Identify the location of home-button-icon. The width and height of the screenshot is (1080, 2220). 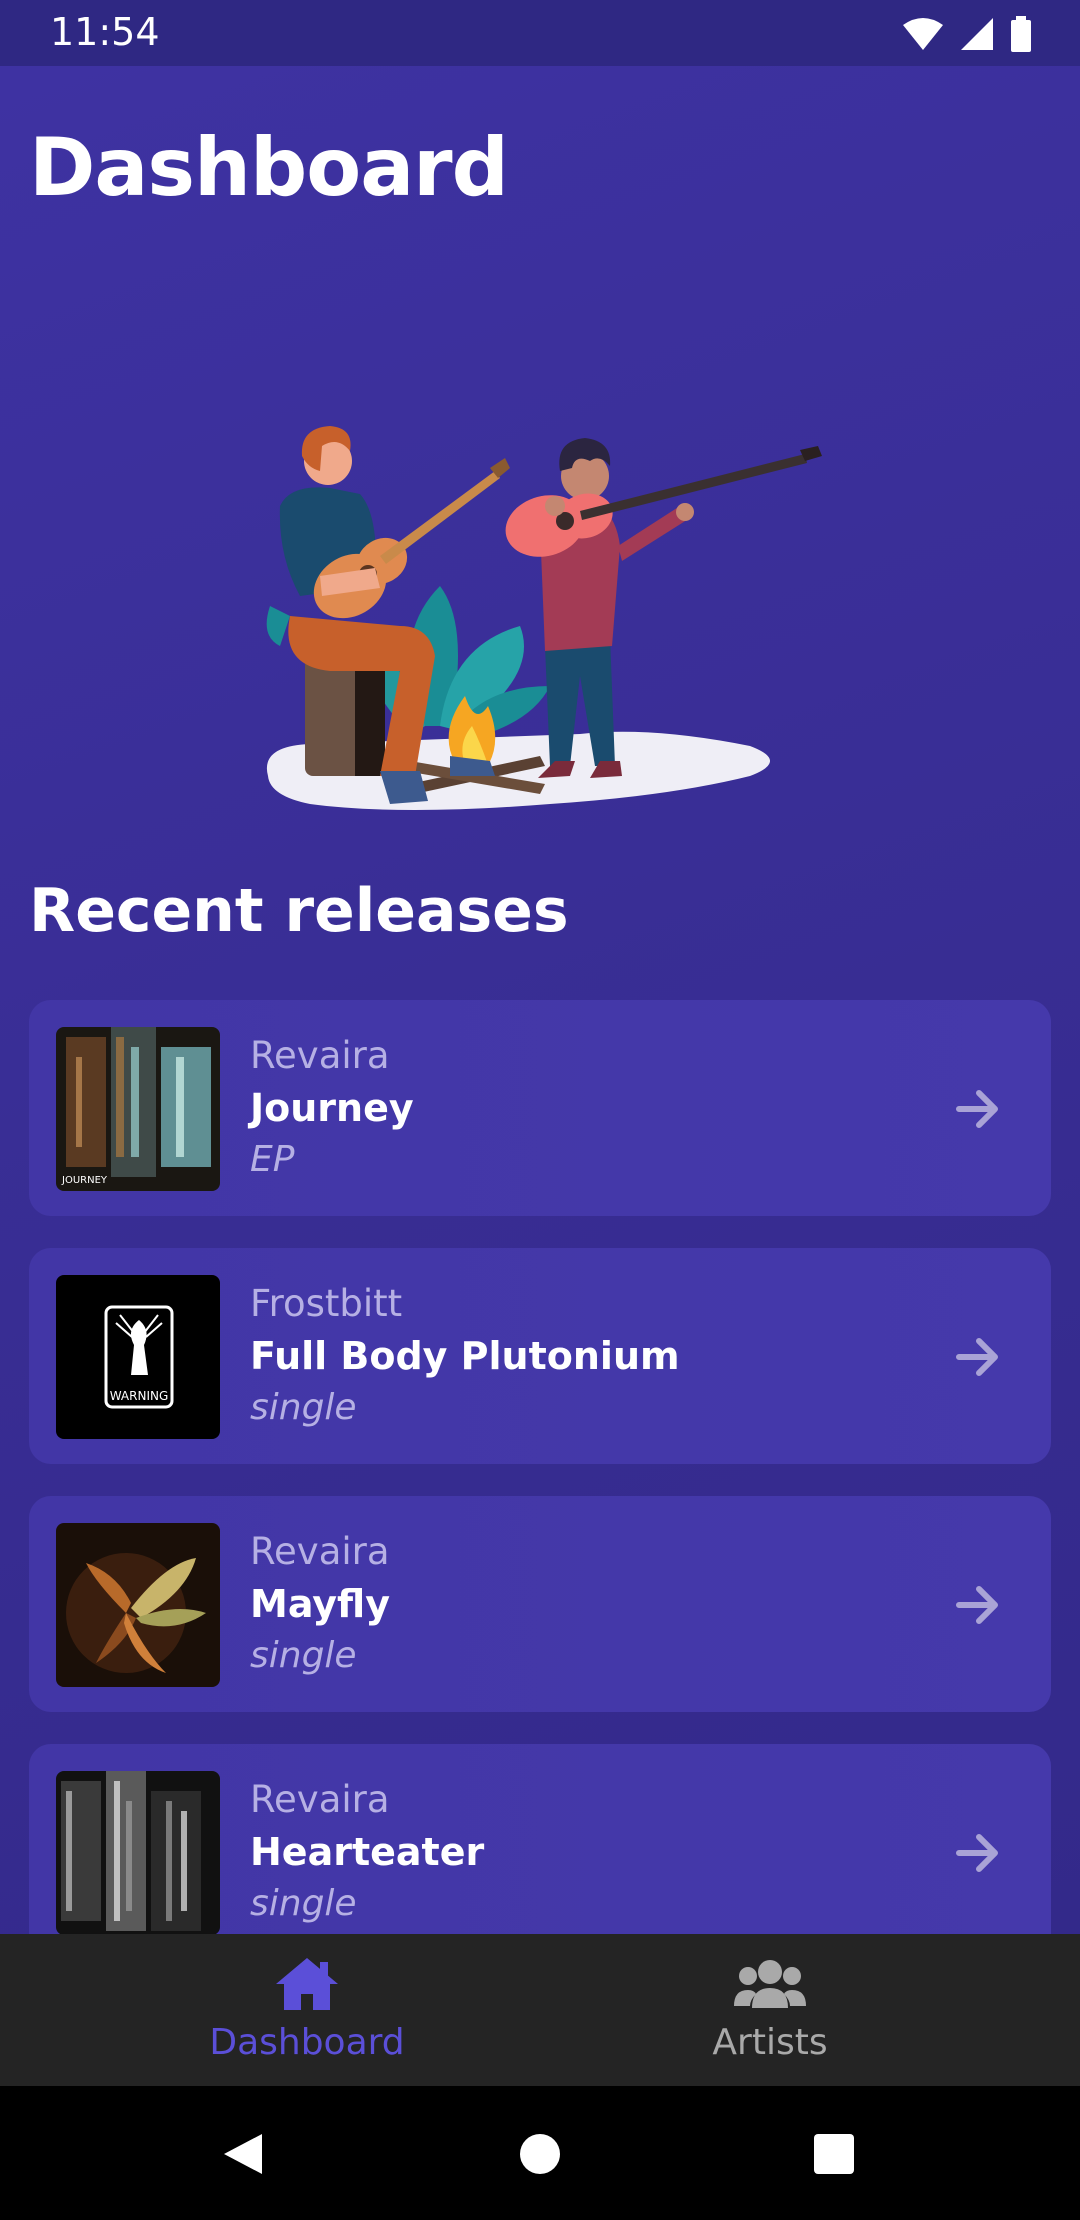
(540, 2154).